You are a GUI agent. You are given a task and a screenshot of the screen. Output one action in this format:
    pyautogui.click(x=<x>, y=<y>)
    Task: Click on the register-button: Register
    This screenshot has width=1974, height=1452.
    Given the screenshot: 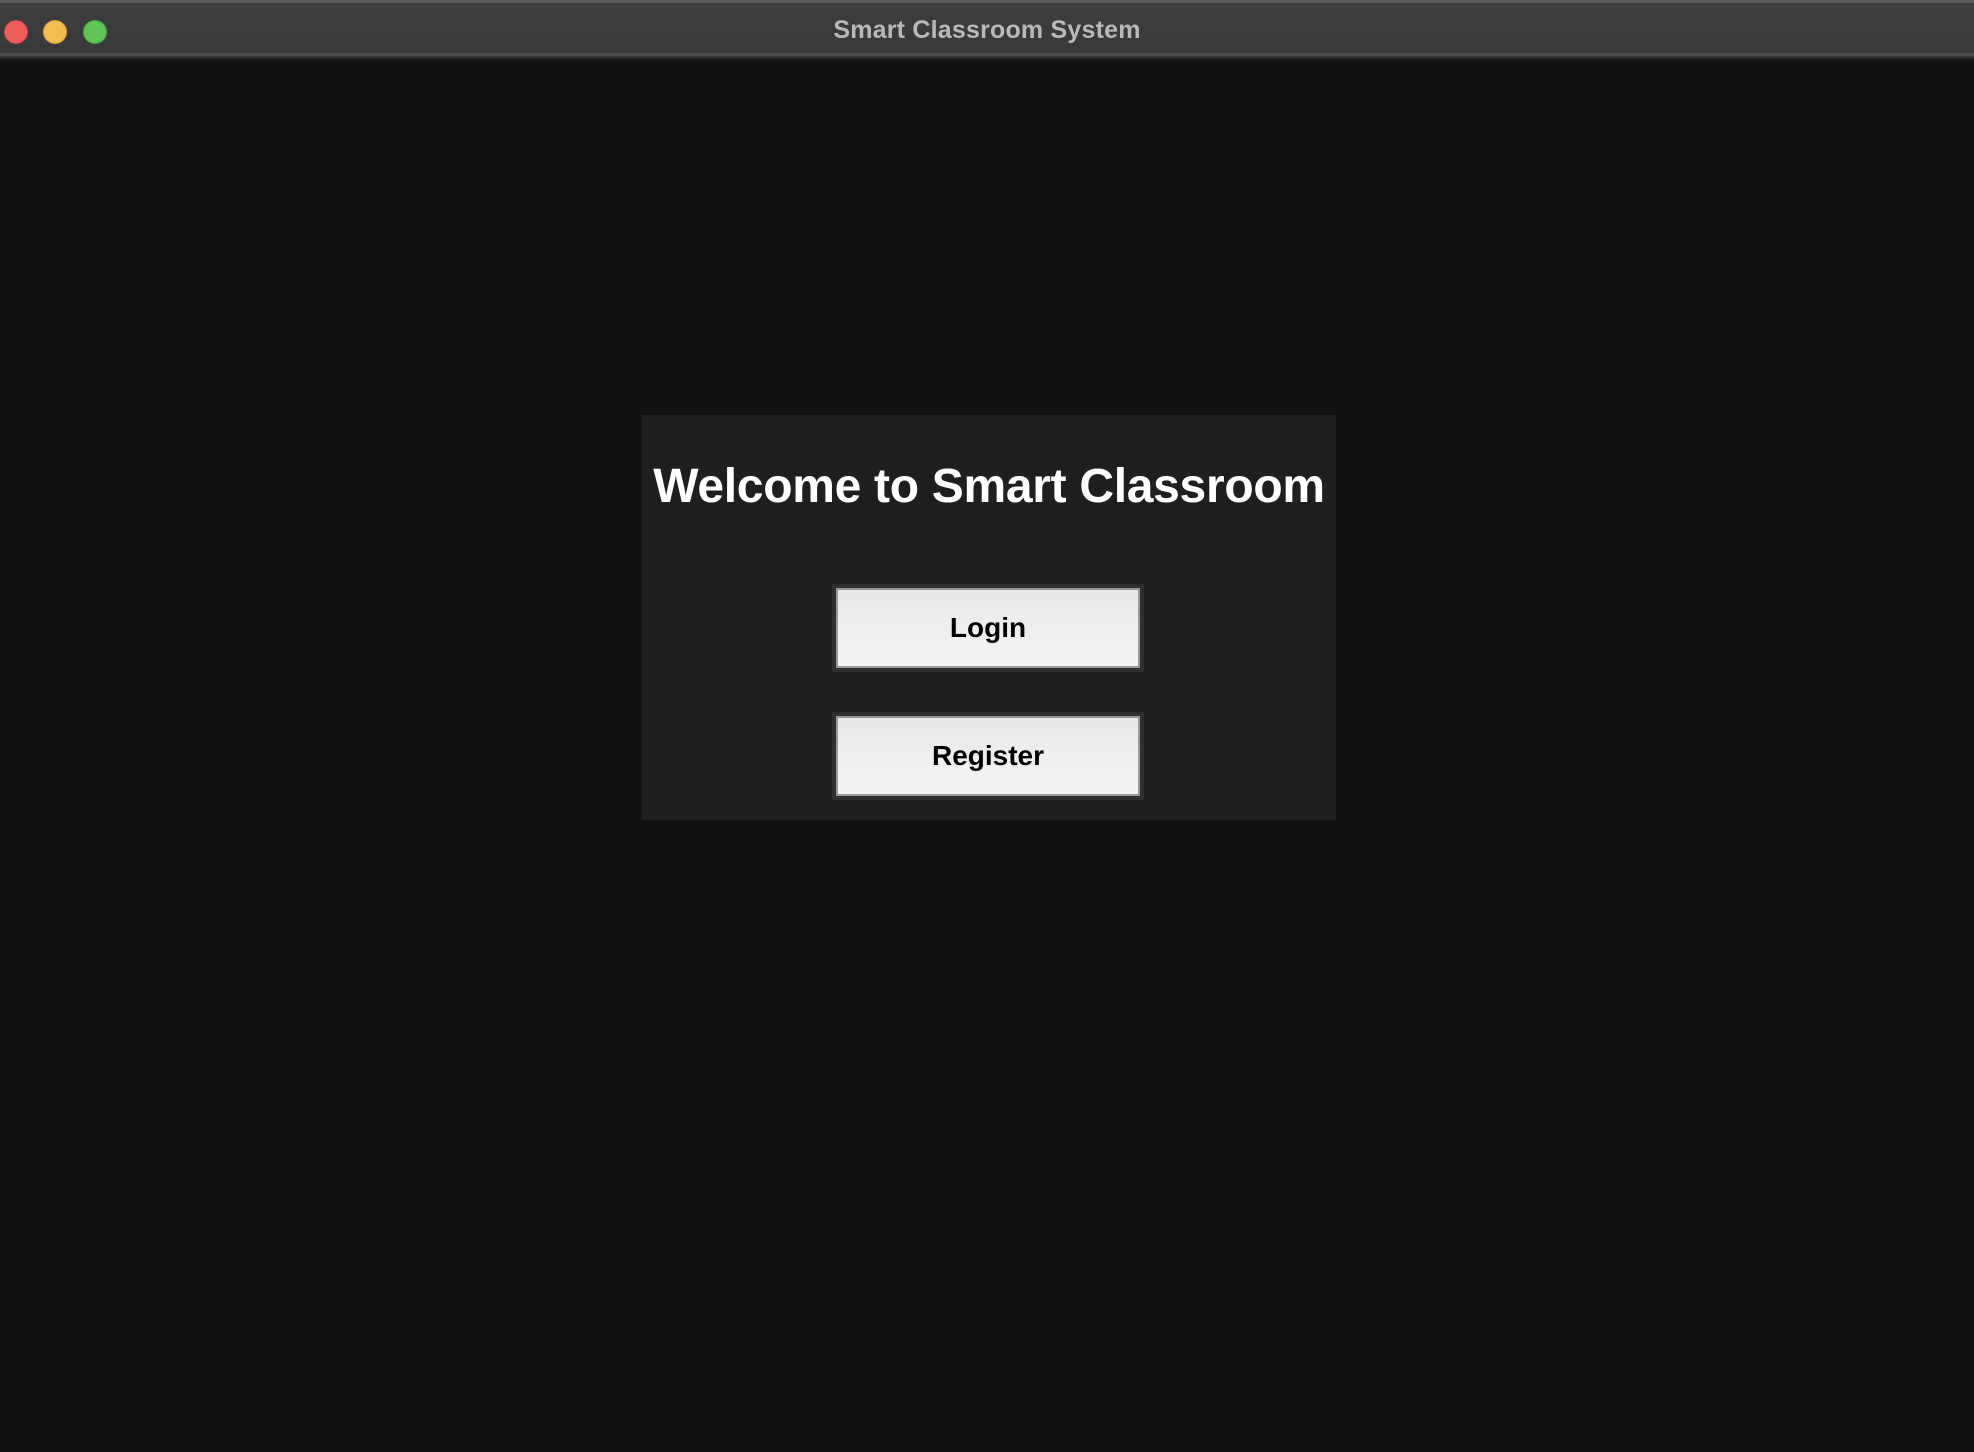 What is the action you would take?
    pyautogui.click(x=988, y=756)
    